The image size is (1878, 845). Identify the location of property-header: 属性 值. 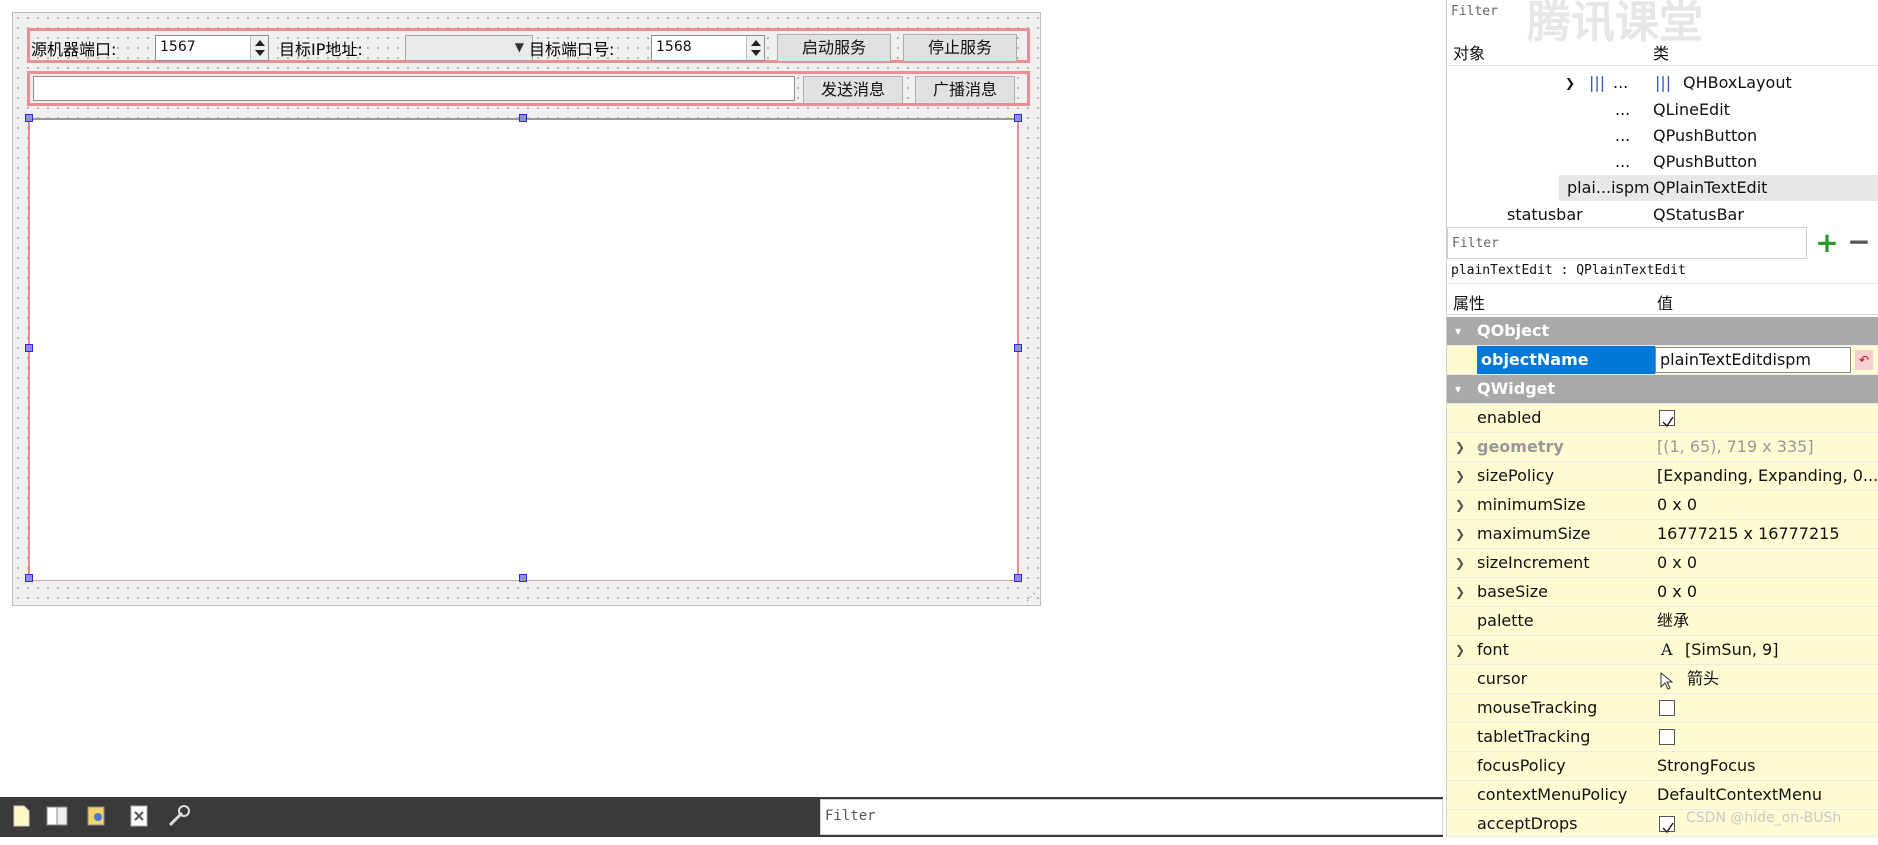
(1662, 299).